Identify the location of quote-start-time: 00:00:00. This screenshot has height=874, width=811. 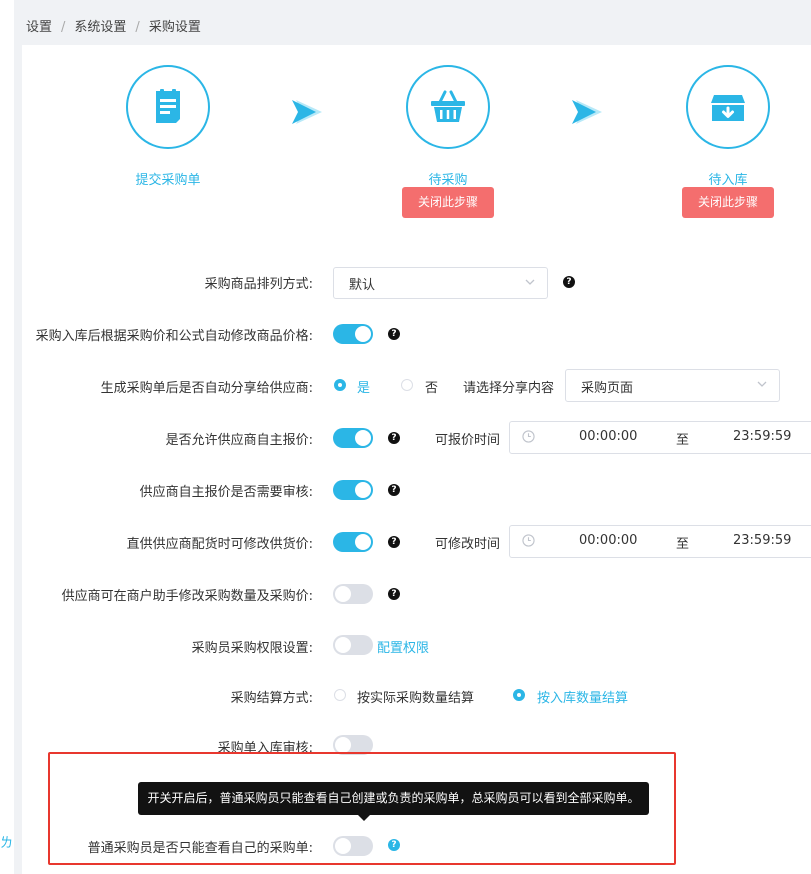
(608, 436).